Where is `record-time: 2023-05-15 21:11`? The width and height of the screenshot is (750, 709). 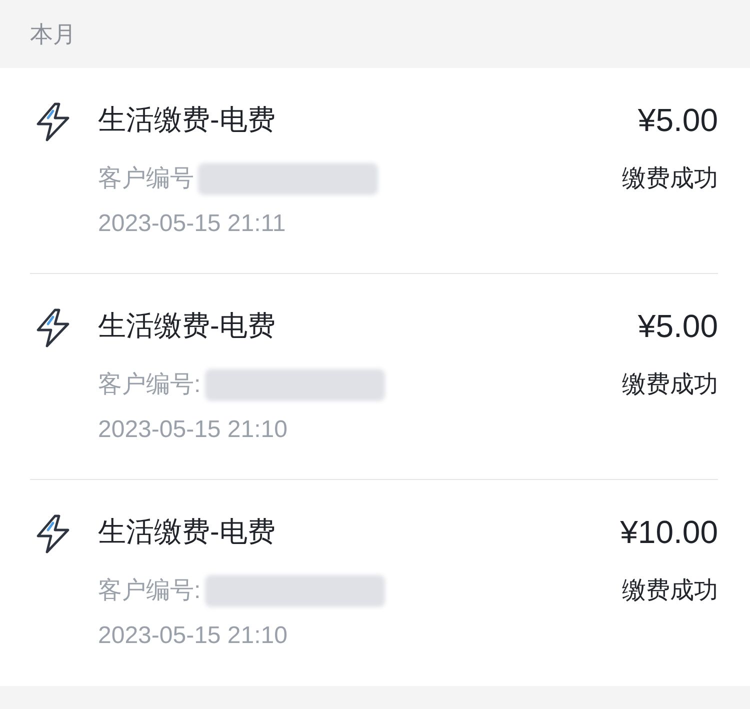
record-time: 2023-05-15 21:11 is located at coordinates (192, 224).